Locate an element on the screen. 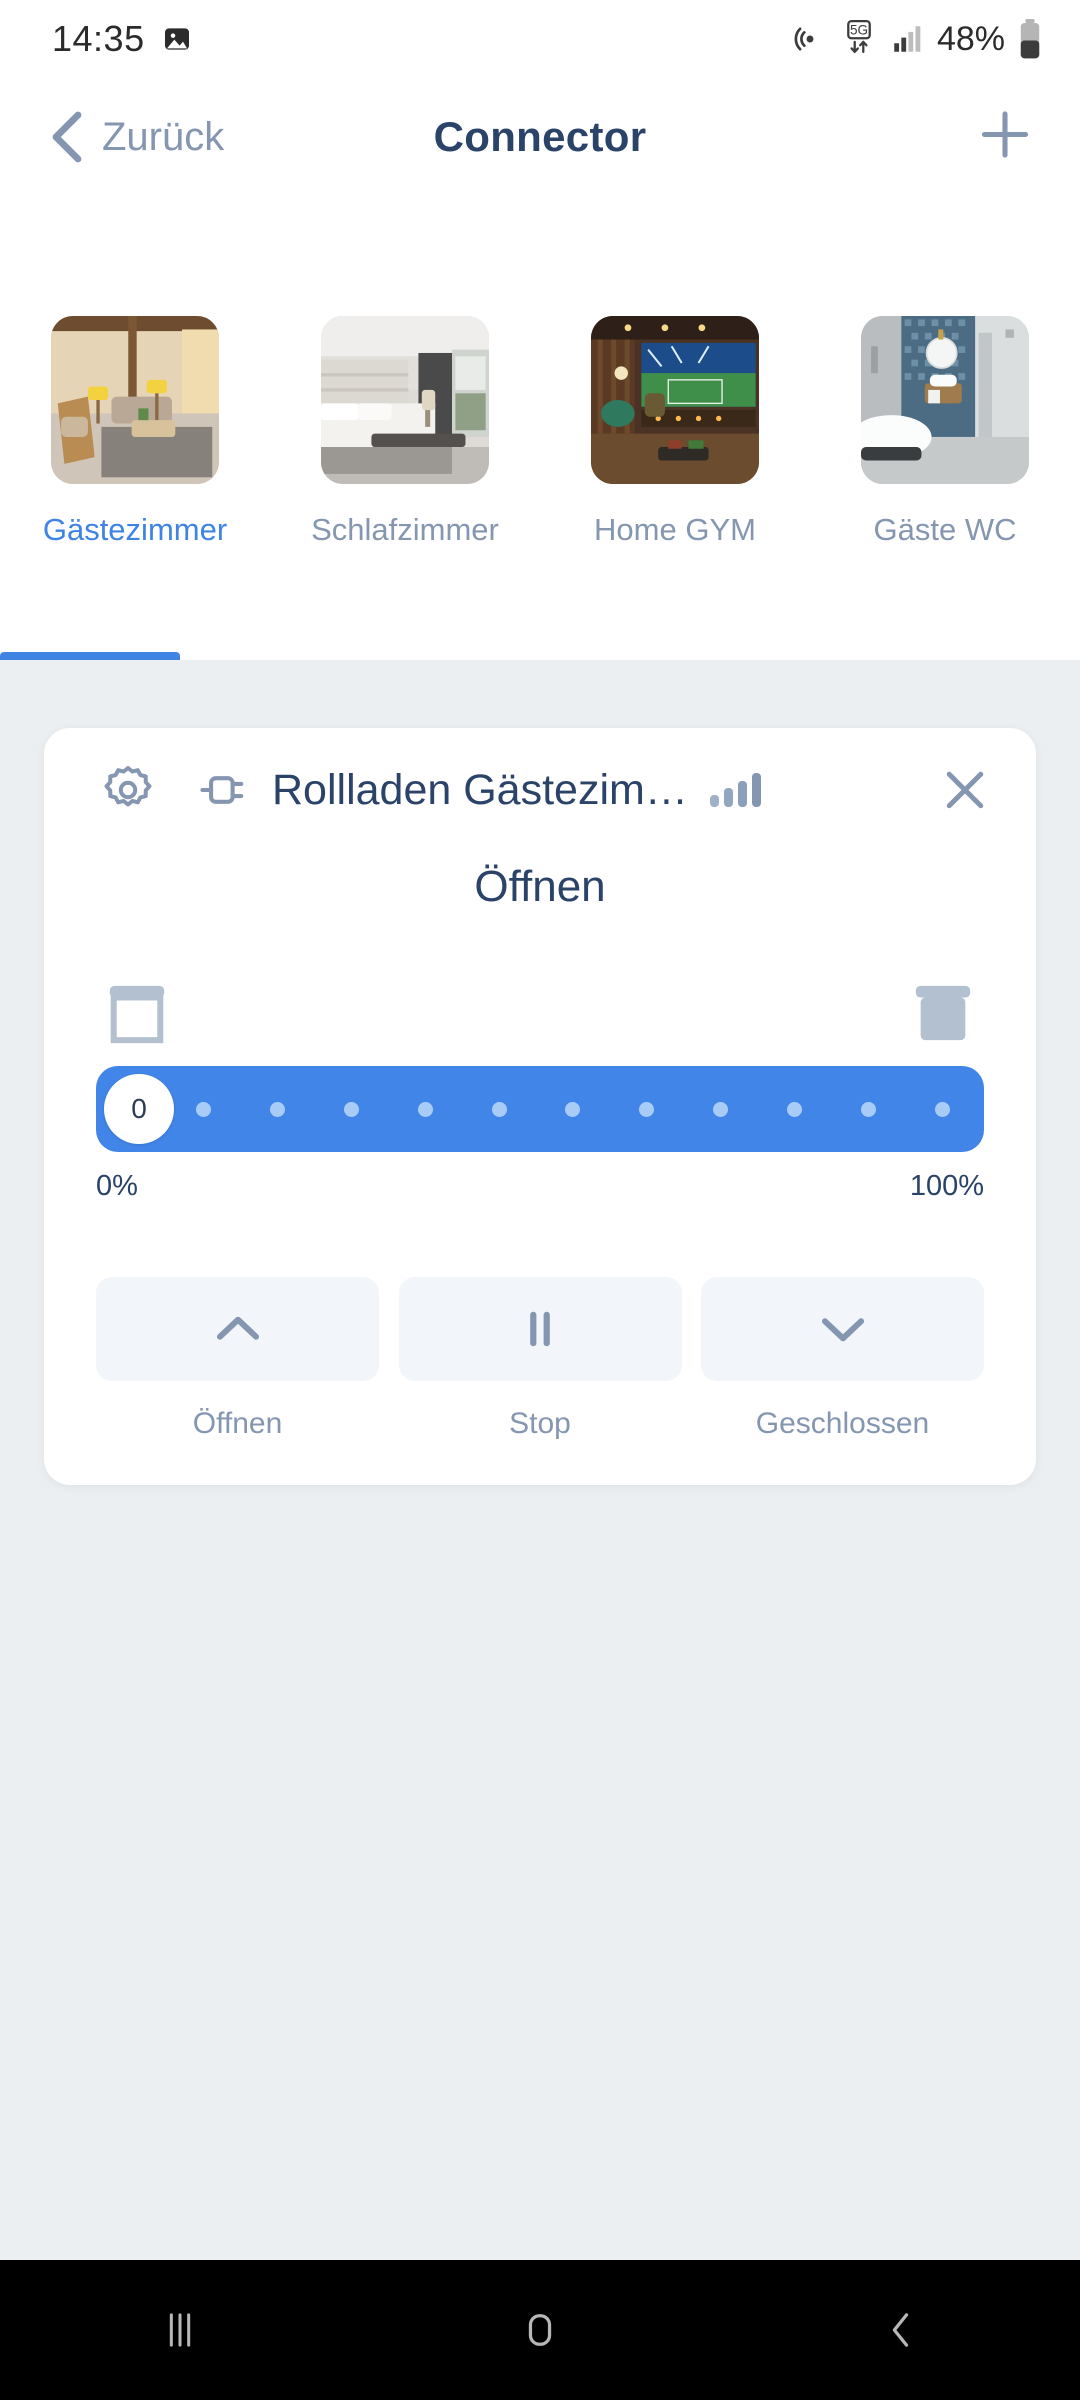 The width and height of the screenshot is (1080, 2400). control-open: Öffnen is located at coordinates (237, 1359).